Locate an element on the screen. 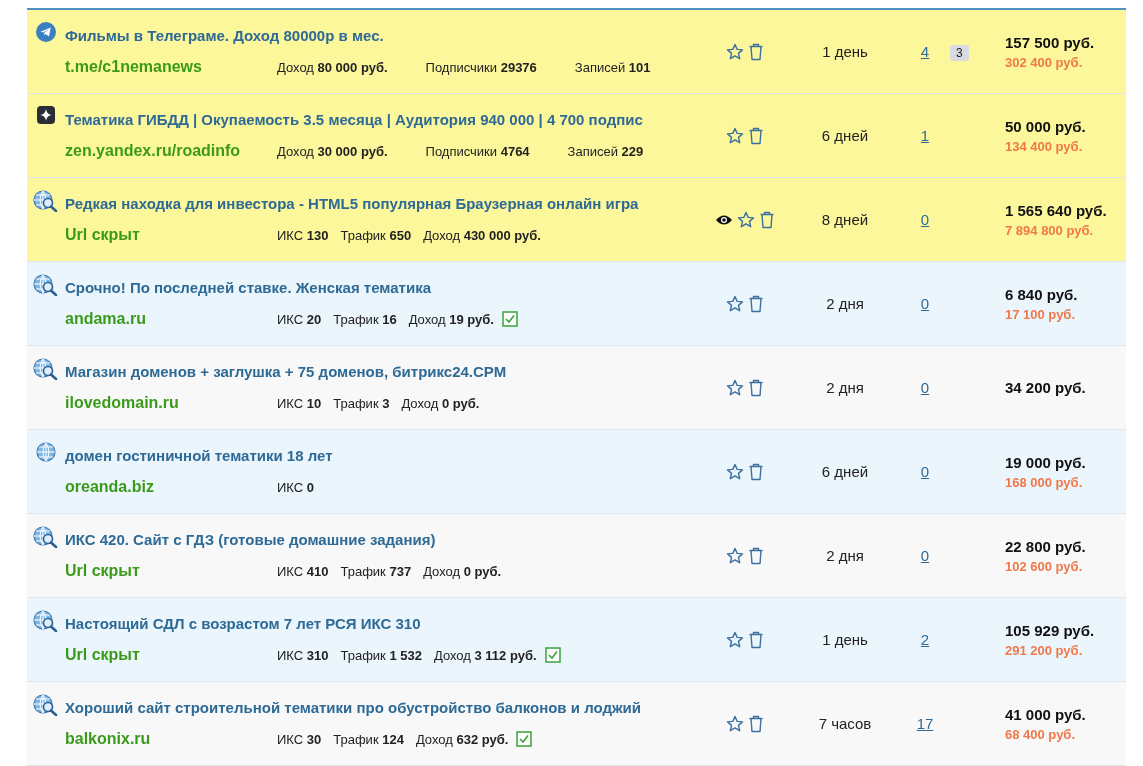 This screenshot has height=766, width=1143. listing-title-link: ИКС 420. Сайт с ГДЗ (готовые домашние задания) is located at coordinates (382, 539).